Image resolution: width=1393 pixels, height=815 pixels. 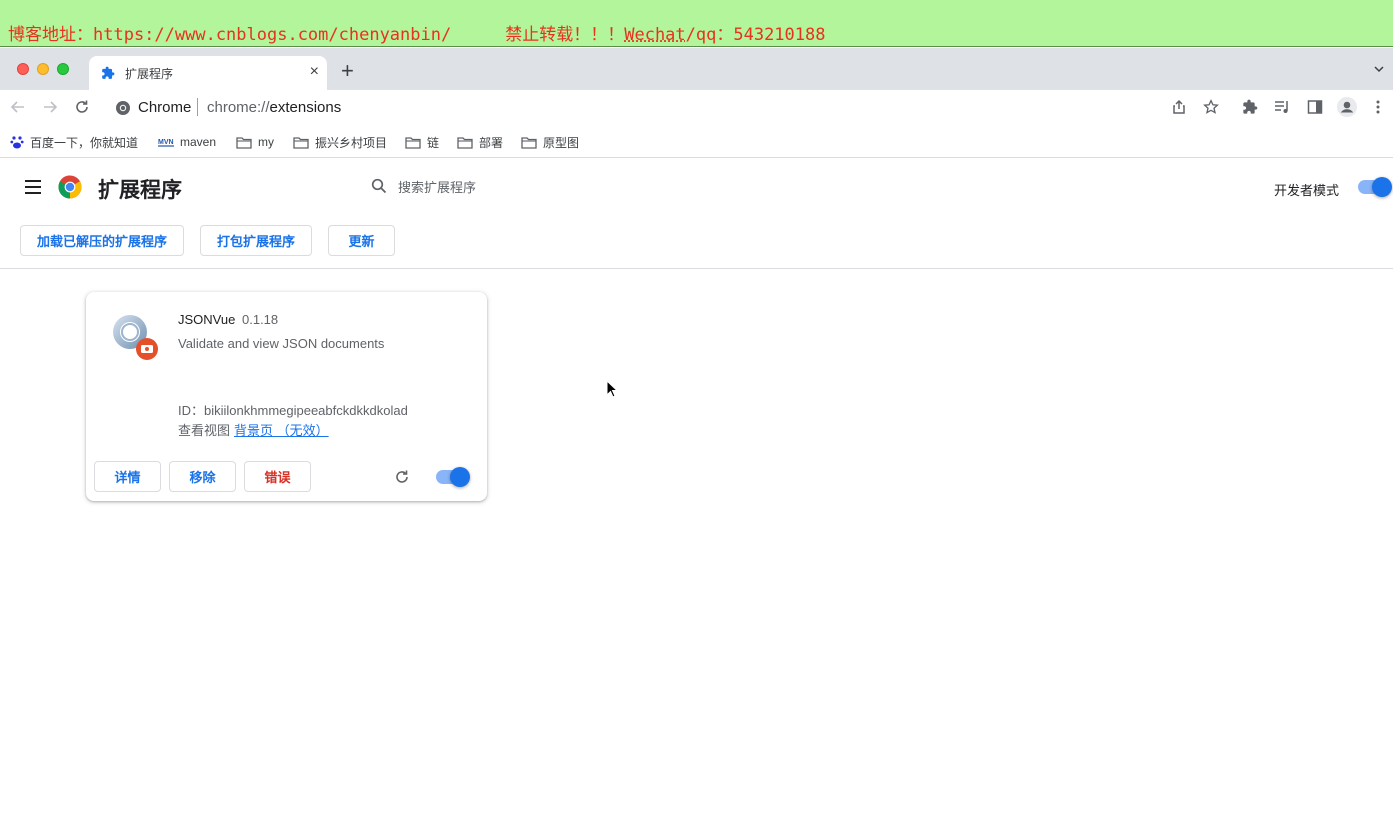 I want to click on extension-version: 0.1.18, so click(x=260, y=319).